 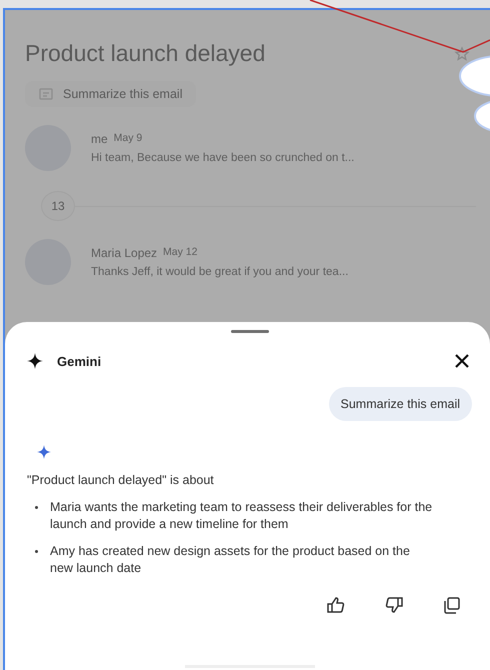 I want to click on thumbs-up-icon, so click(x=336, y=605).